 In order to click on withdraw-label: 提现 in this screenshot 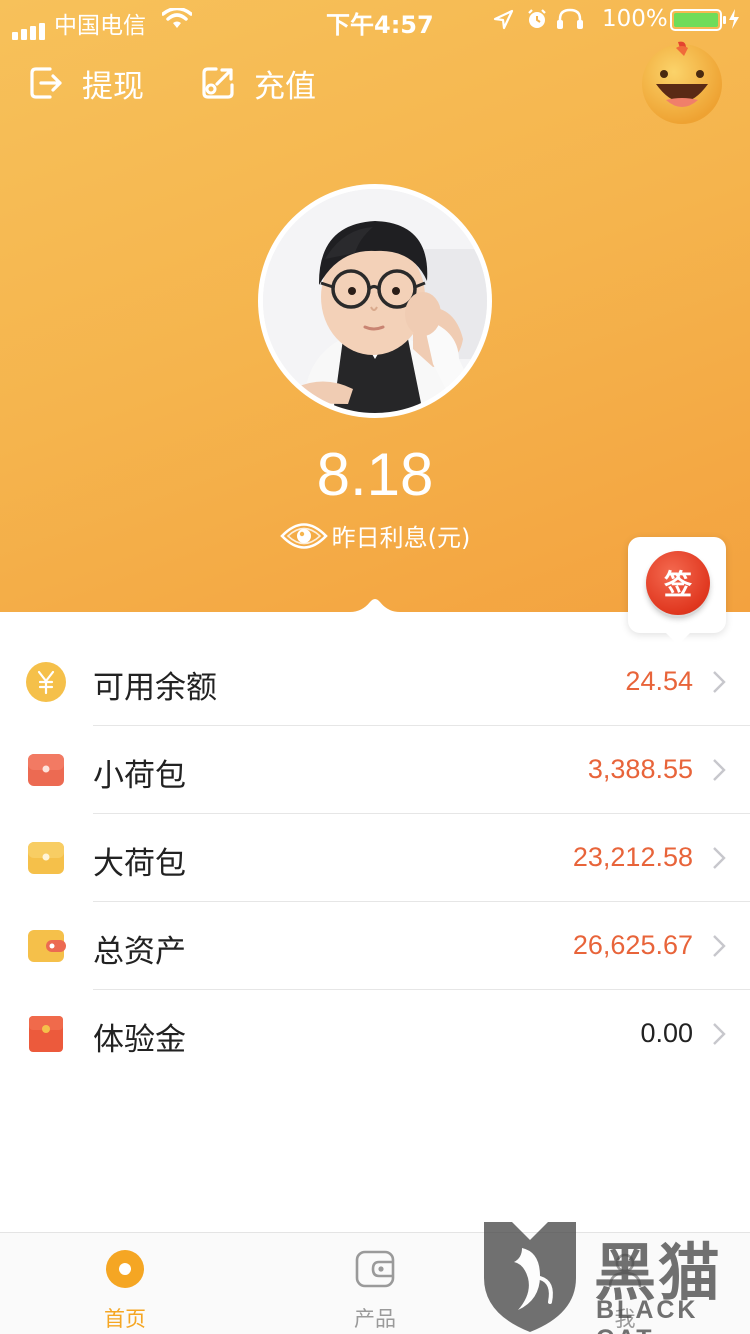, I will do `click(113, 86)`.